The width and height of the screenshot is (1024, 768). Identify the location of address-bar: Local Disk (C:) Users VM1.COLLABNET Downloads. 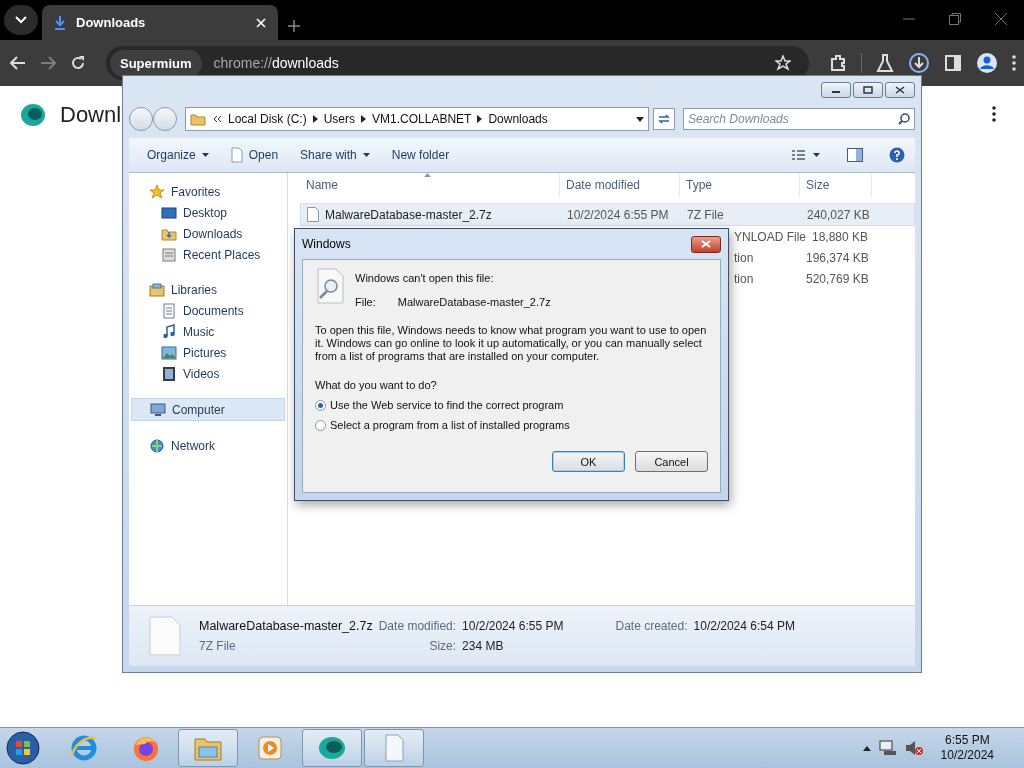
(417, 119).